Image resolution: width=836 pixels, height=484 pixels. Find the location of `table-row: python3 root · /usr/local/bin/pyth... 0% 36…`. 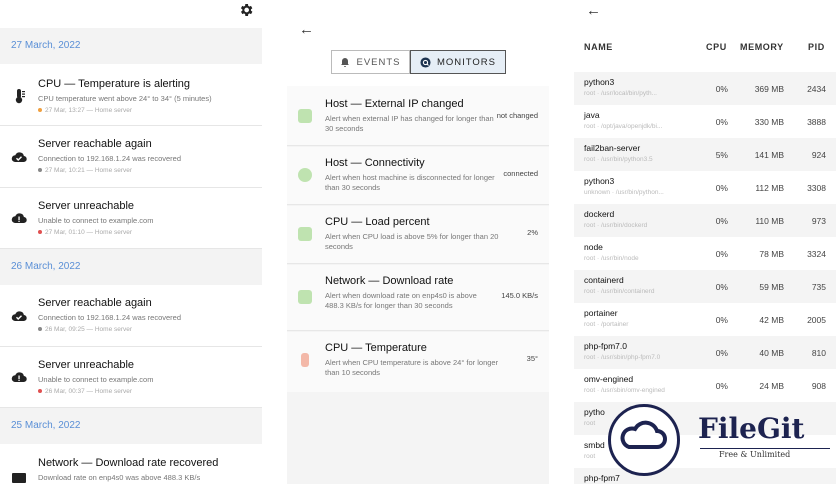

table-row: python3 root · /usr/local/bin/pyth... 0% 36… is located at coordinates (705, 88).